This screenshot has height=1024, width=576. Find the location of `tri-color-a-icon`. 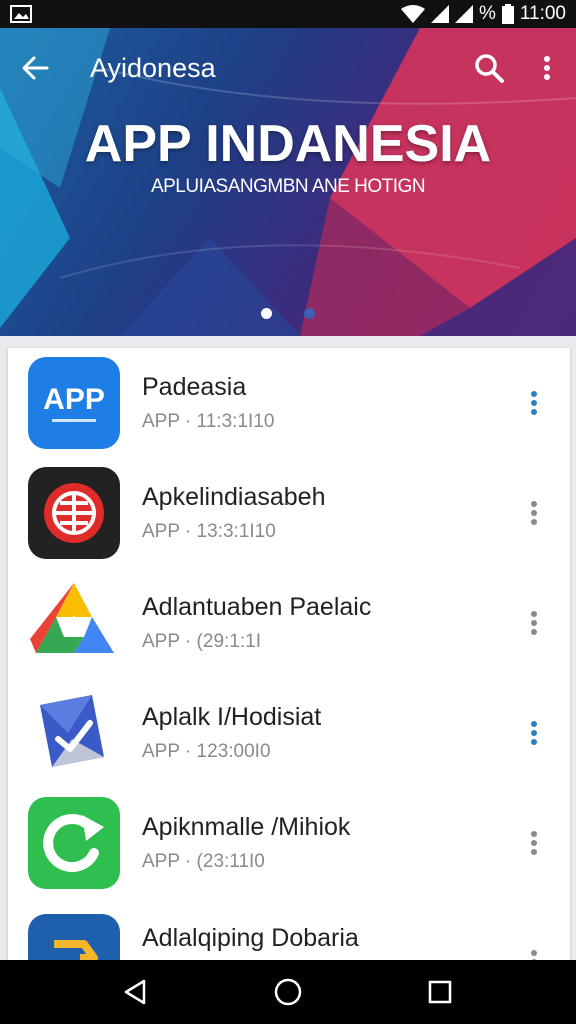

tri-color-a-icon is located at coordinates (74, 623).